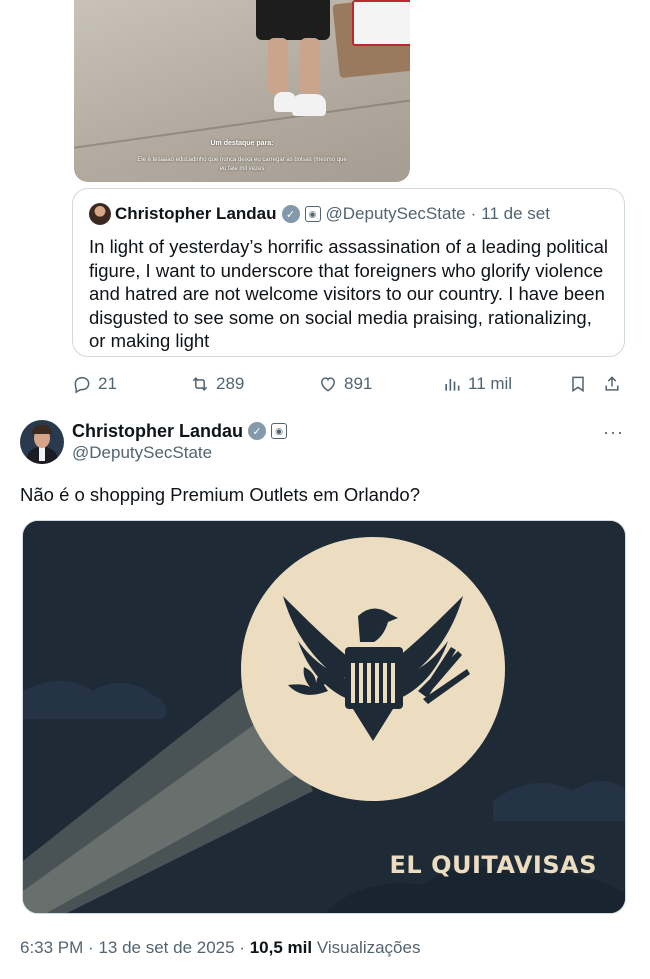 The width and height of the screenshot is (650, 979). I want to click on reply-button: 21, so click(94, 384).